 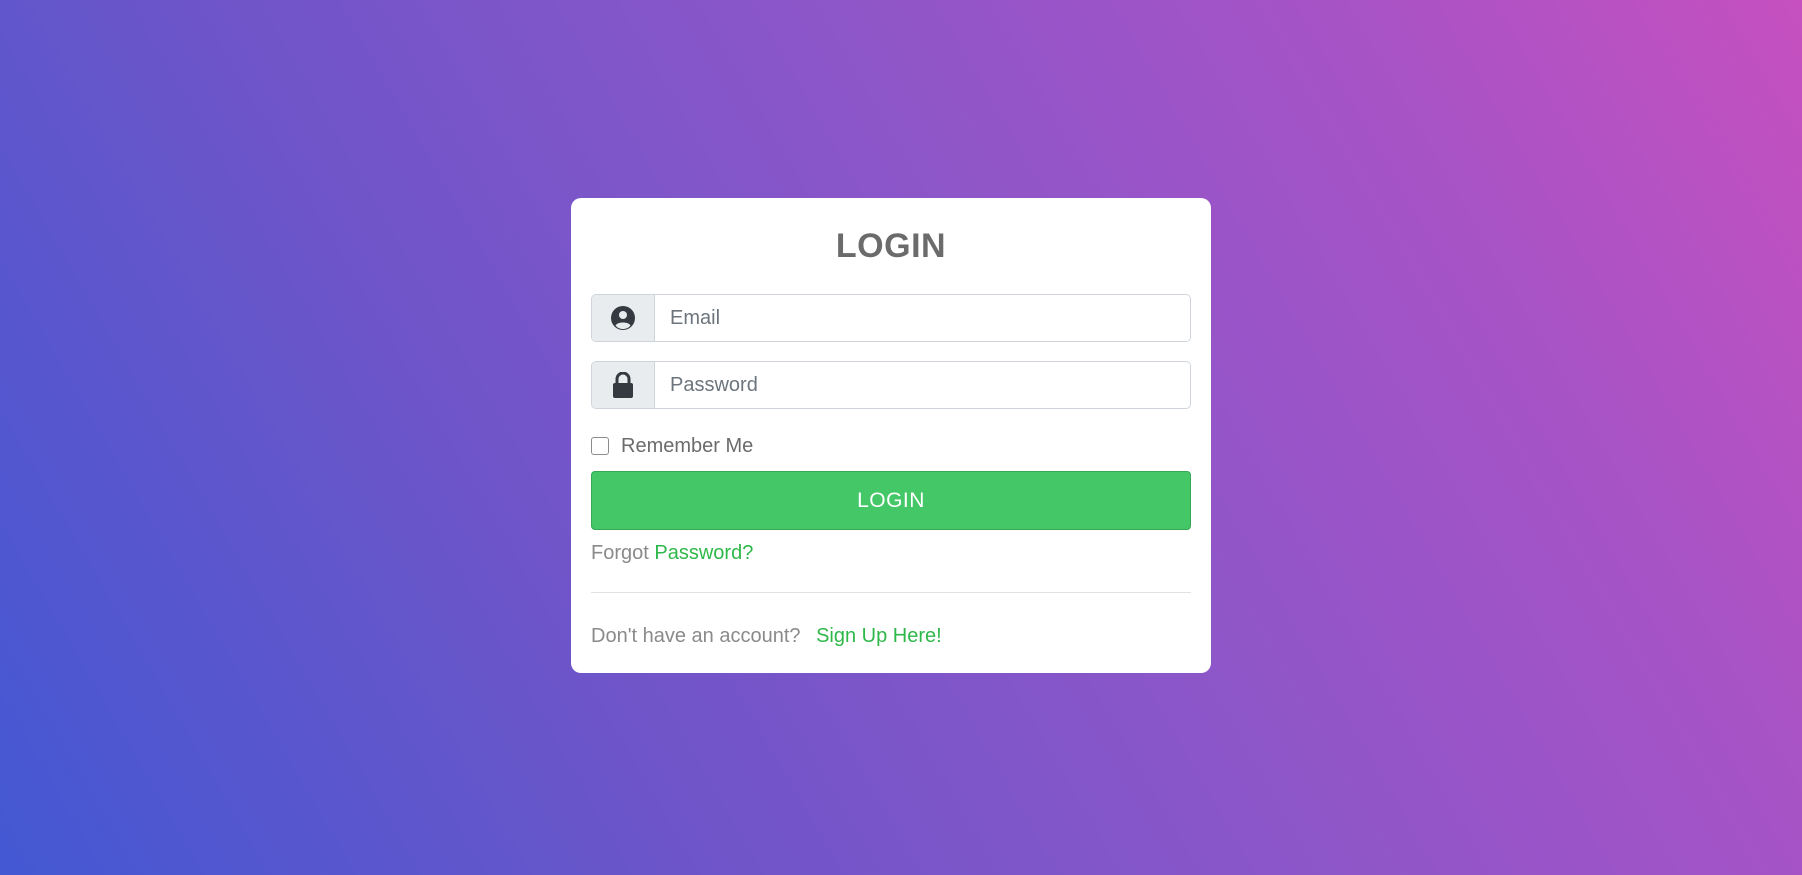 What do you see at coordinates (891, 553) in the screenshot?
I see `forgot-password-row: Forgot Password?` at bounding box center [891, 553].